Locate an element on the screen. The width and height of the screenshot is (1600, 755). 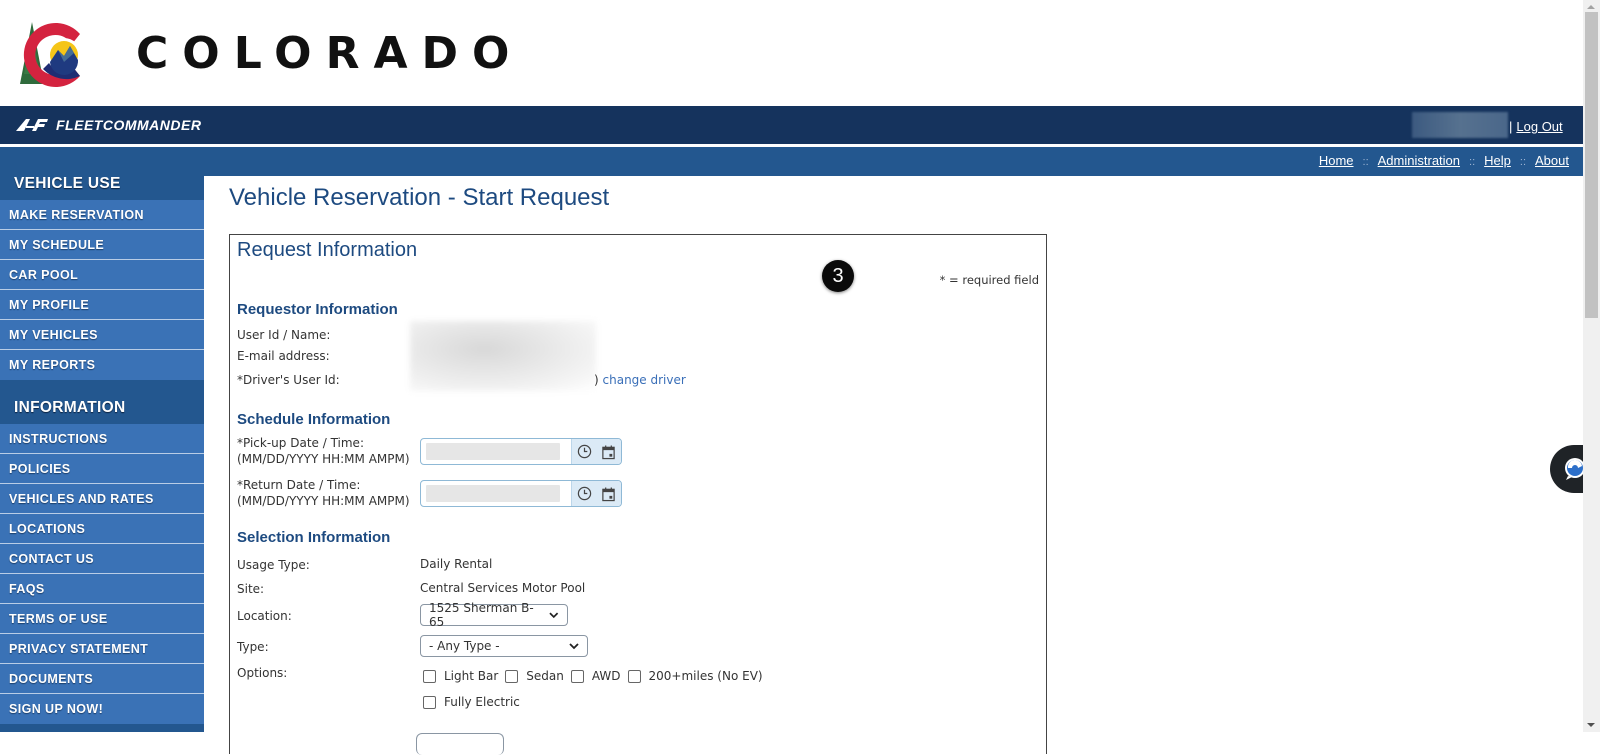
requestor-section-title: Requestor Information is located at coordinates (317, 309).